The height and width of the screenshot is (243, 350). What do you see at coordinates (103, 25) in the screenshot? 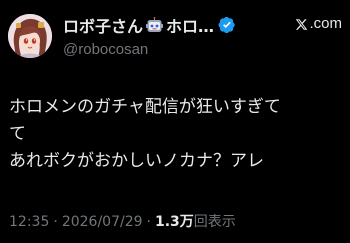
I see `display-name-prefix: ロボ子さん` at bounding box center [103, 25].